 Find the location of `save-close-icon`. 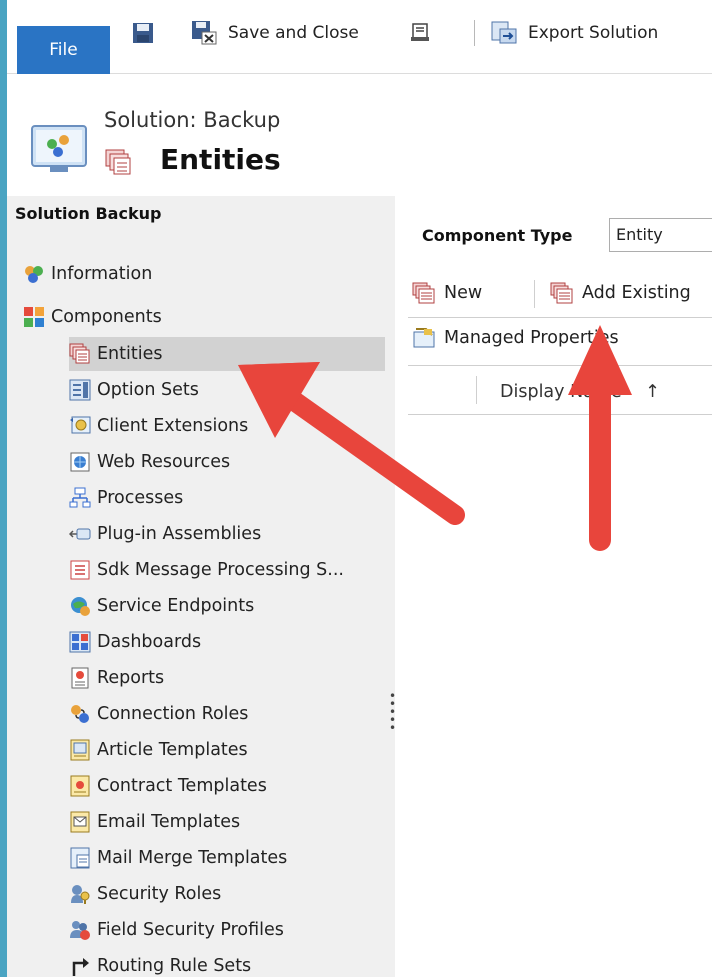

save-close-icon is located at coordinates (204, 33).